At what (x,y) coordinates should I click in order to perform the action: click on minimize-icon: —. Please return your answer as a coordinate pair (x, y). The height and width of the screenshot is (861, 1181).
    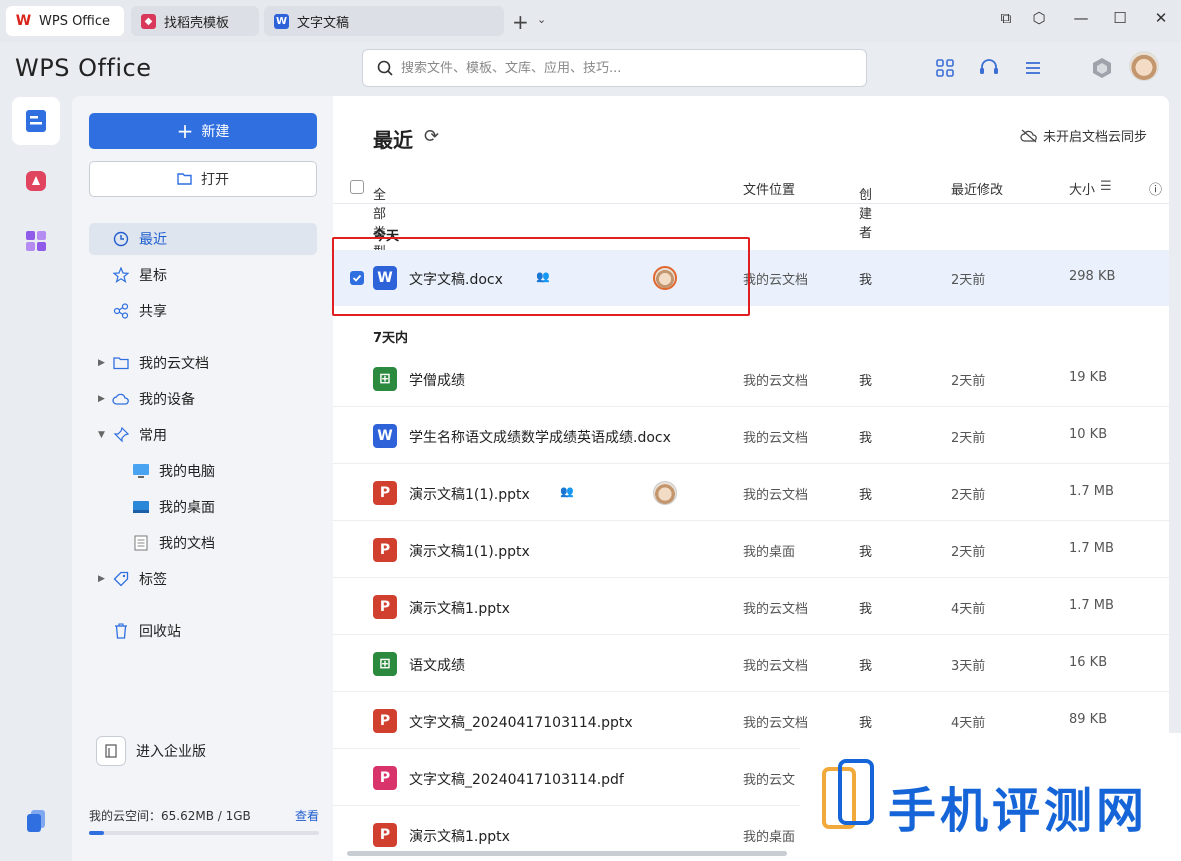
    Looking at the image, I should click on (1081, 18).